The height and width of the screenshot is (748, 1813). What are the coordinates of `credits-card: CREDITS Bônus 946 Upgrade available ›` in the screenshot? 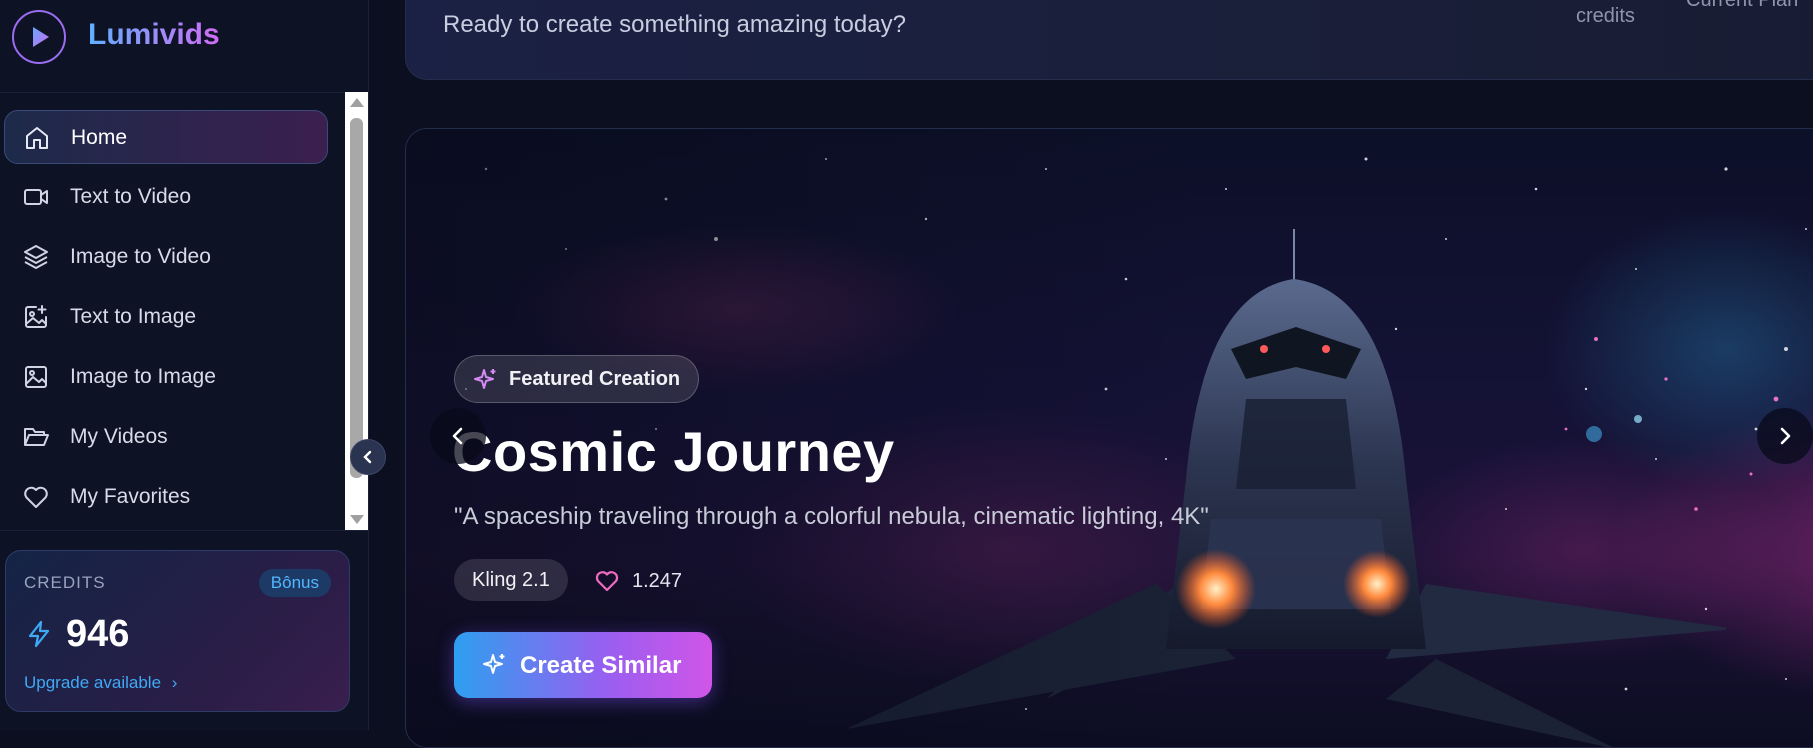 It's located at (177, 631).